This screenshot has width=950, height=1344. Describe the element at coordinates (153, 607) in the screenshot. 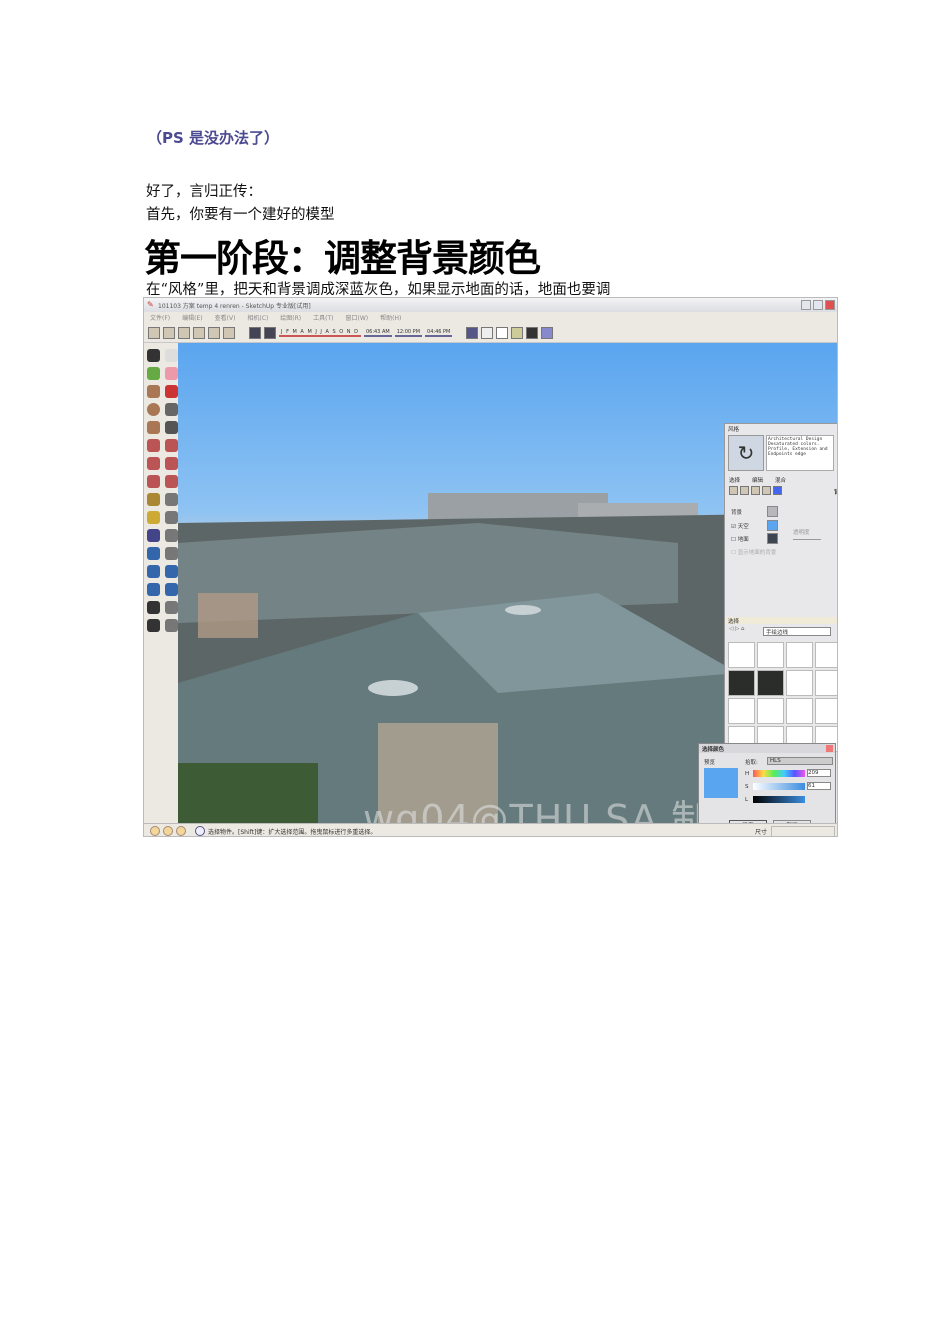

I see `position-camera-icon` at that location.